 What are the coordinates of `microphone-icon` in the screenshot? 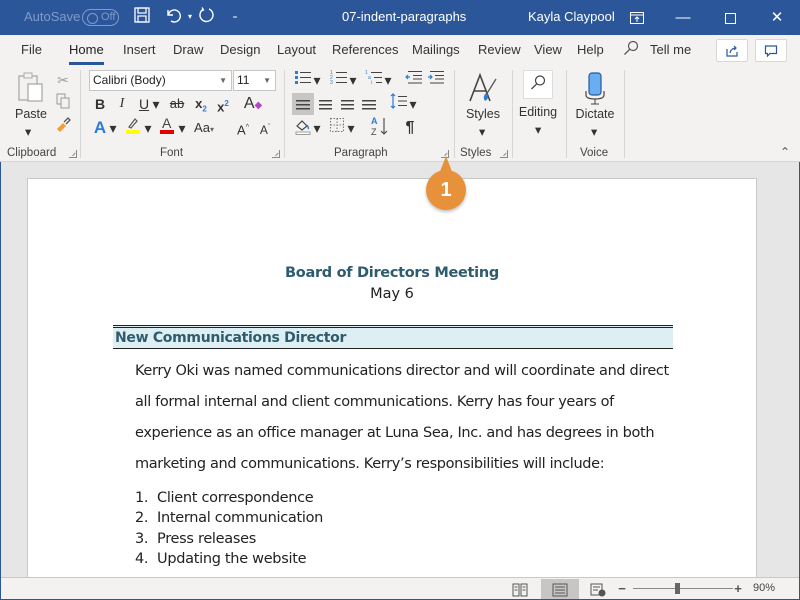 It's located at (595, 89).